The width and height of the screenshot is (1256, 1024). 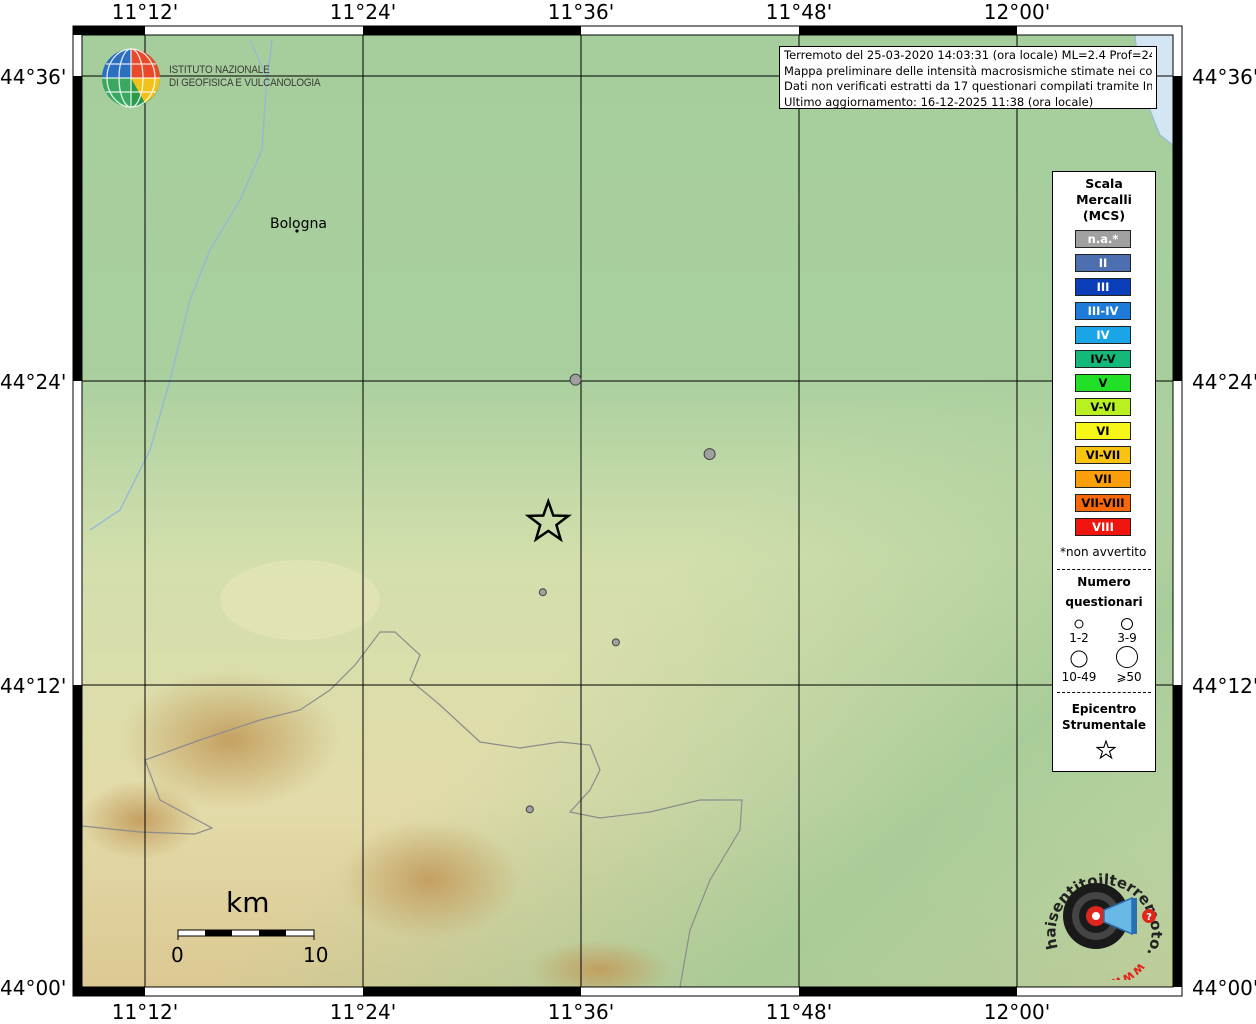 What do you see at coordinates (1224, 77) in the screenshot?
I see `tick-label-right: 44°36'` at bounding box center [1224, 77].